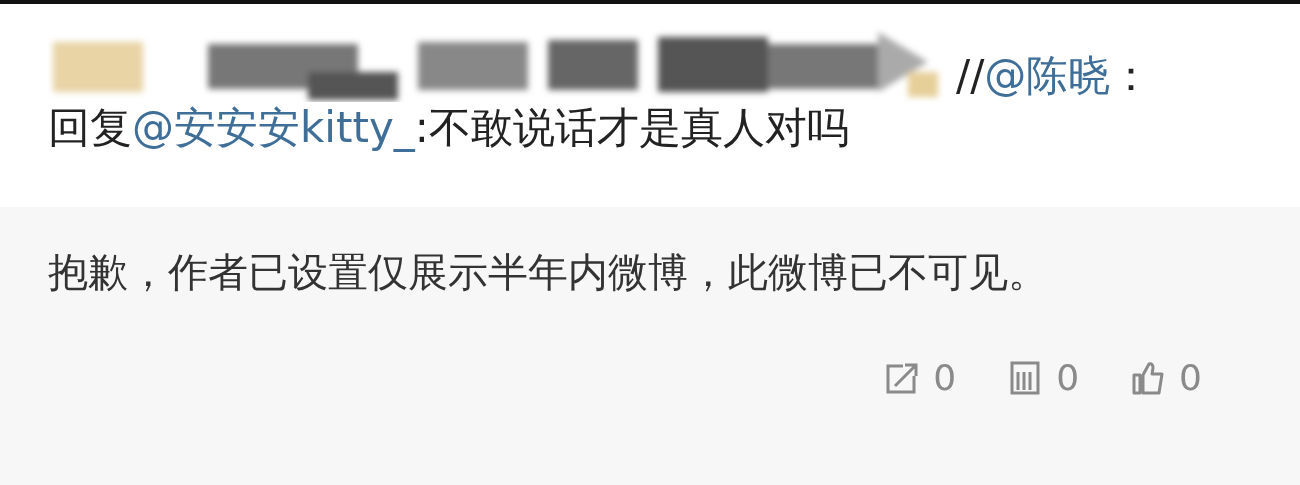 Image resolution: width=1300 pixels, height=485 pixels. Describe the element at coordinates (1166, 378) in the screenshot. I see `like-button: 0` at that location.